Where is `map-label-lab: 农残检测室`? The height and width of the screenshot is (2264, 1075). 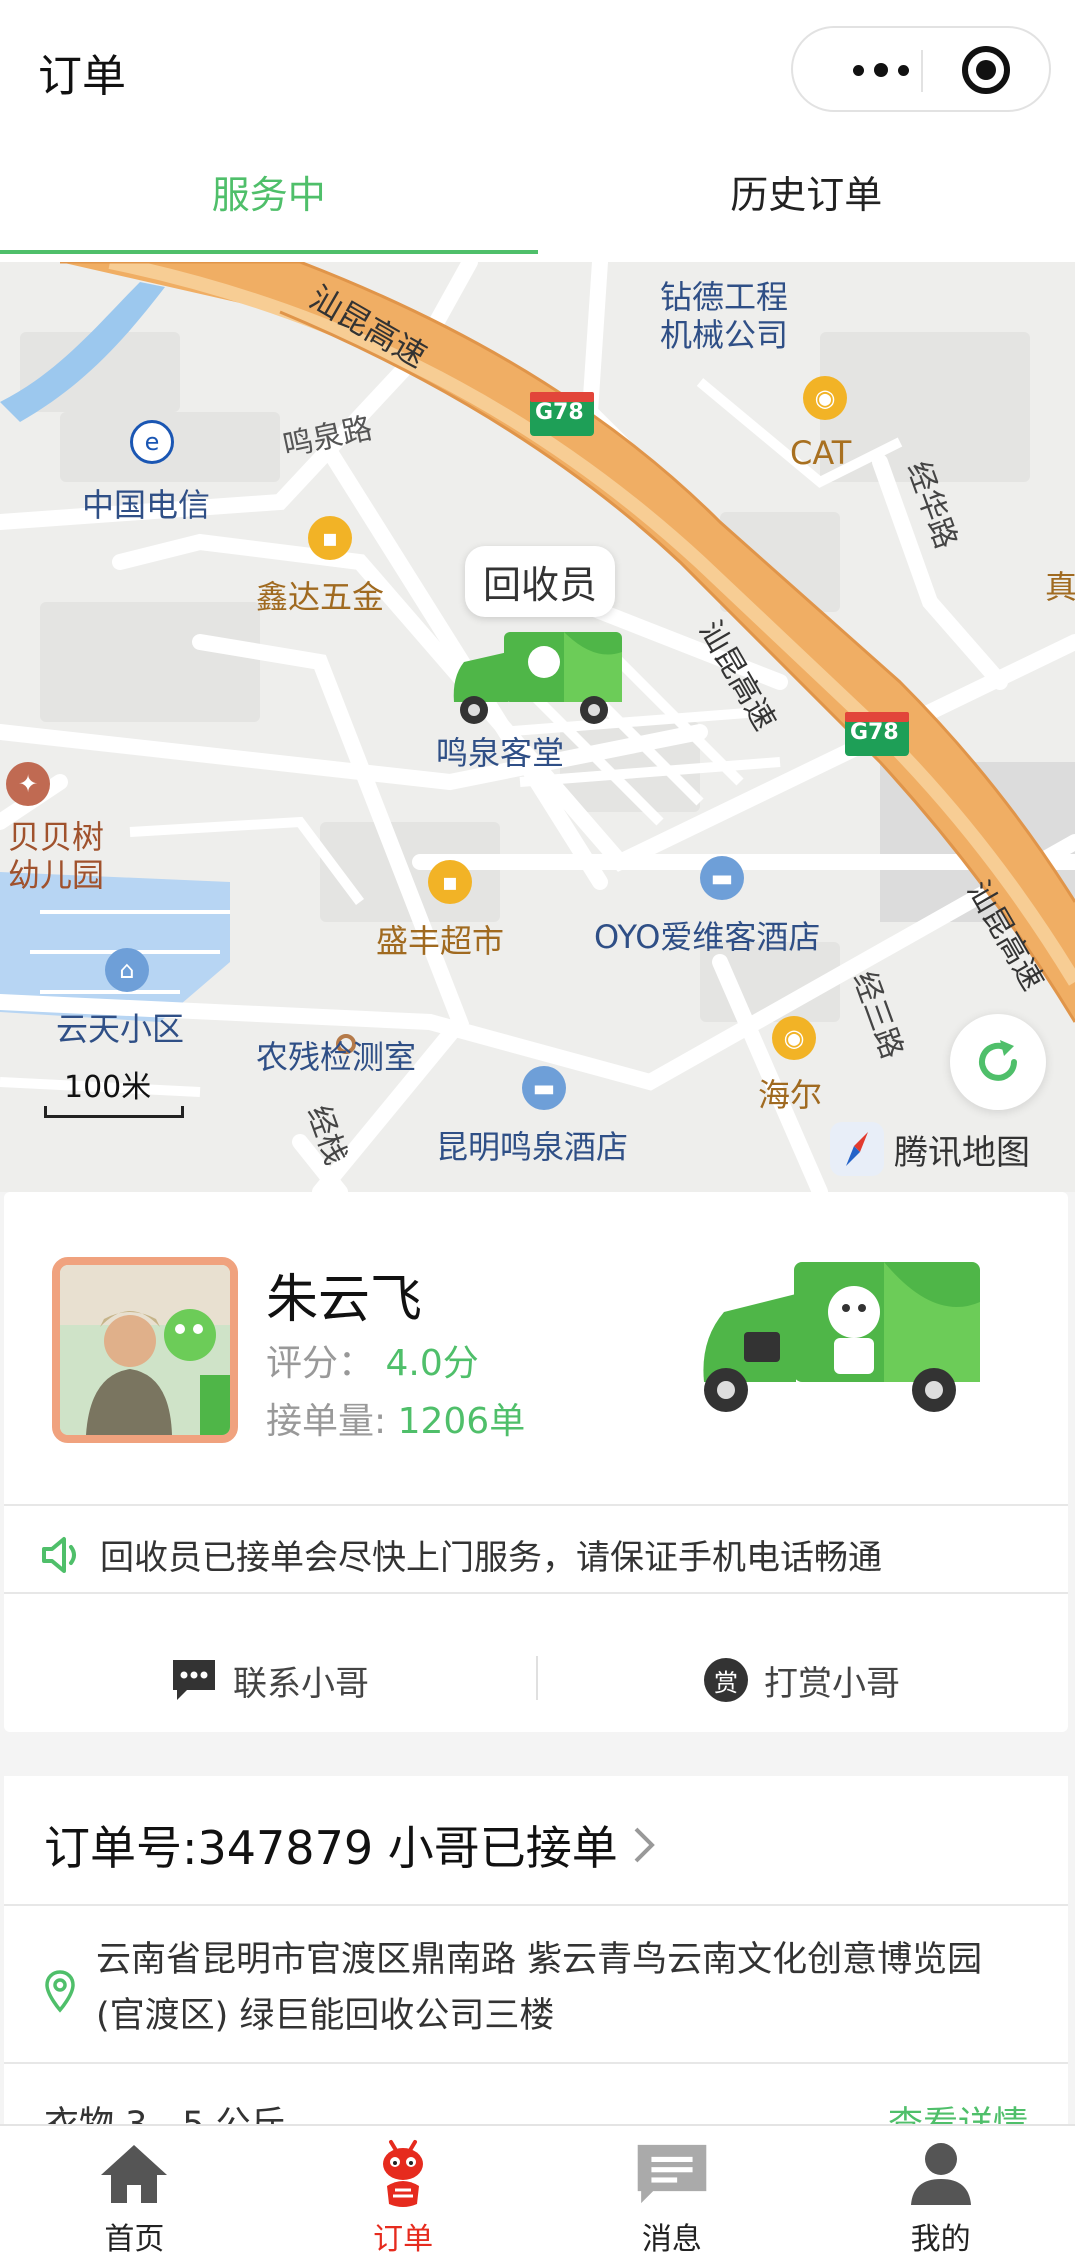
map-label-lab: 农残检测室 is located at coordinates (336, 1057).